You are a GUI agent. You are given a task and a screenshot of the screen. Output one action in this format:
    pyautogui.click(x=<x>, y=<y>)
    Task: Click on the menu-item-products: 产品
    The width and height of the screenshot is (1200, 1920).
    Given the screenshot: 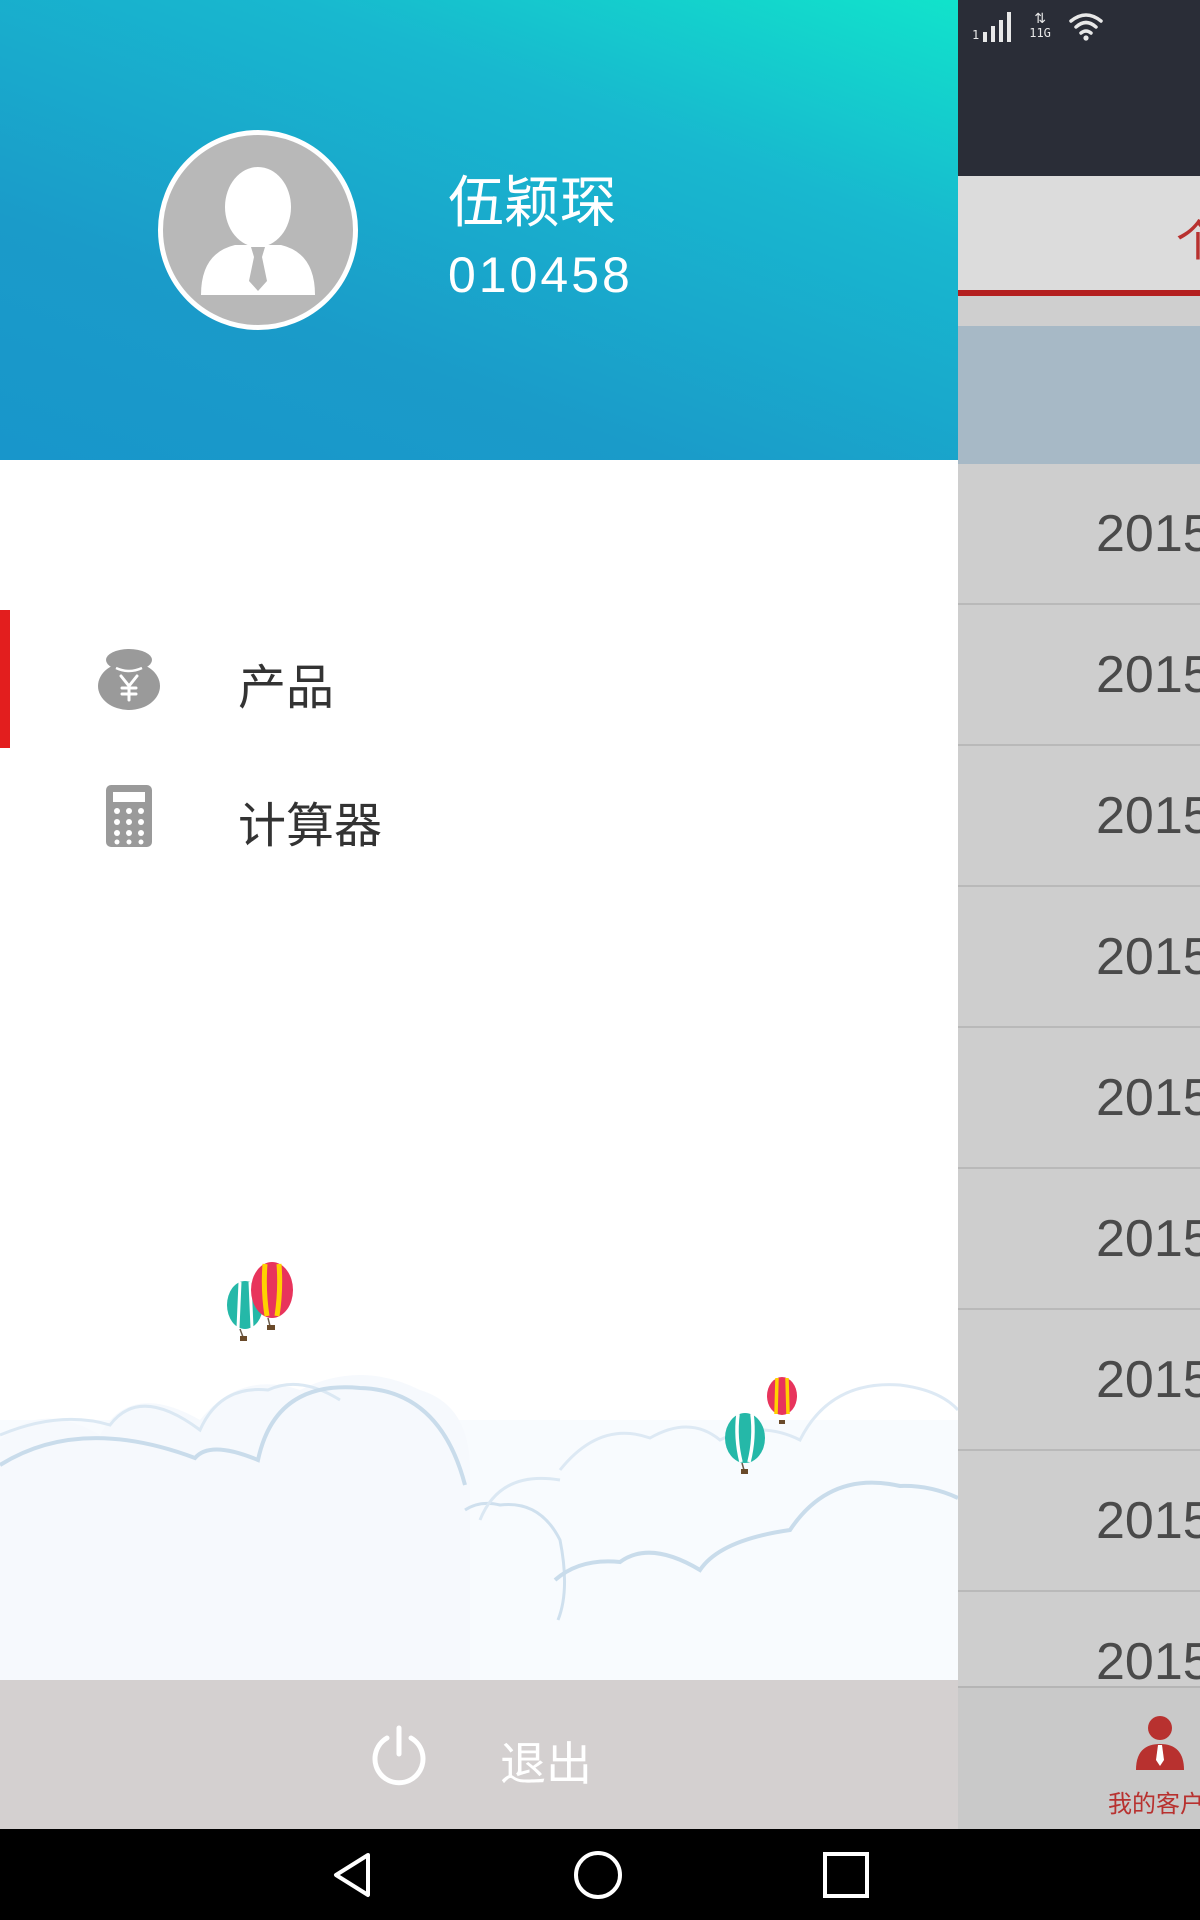 What is the action you would take?
    pyautogui.click(x=479, y=679)
    